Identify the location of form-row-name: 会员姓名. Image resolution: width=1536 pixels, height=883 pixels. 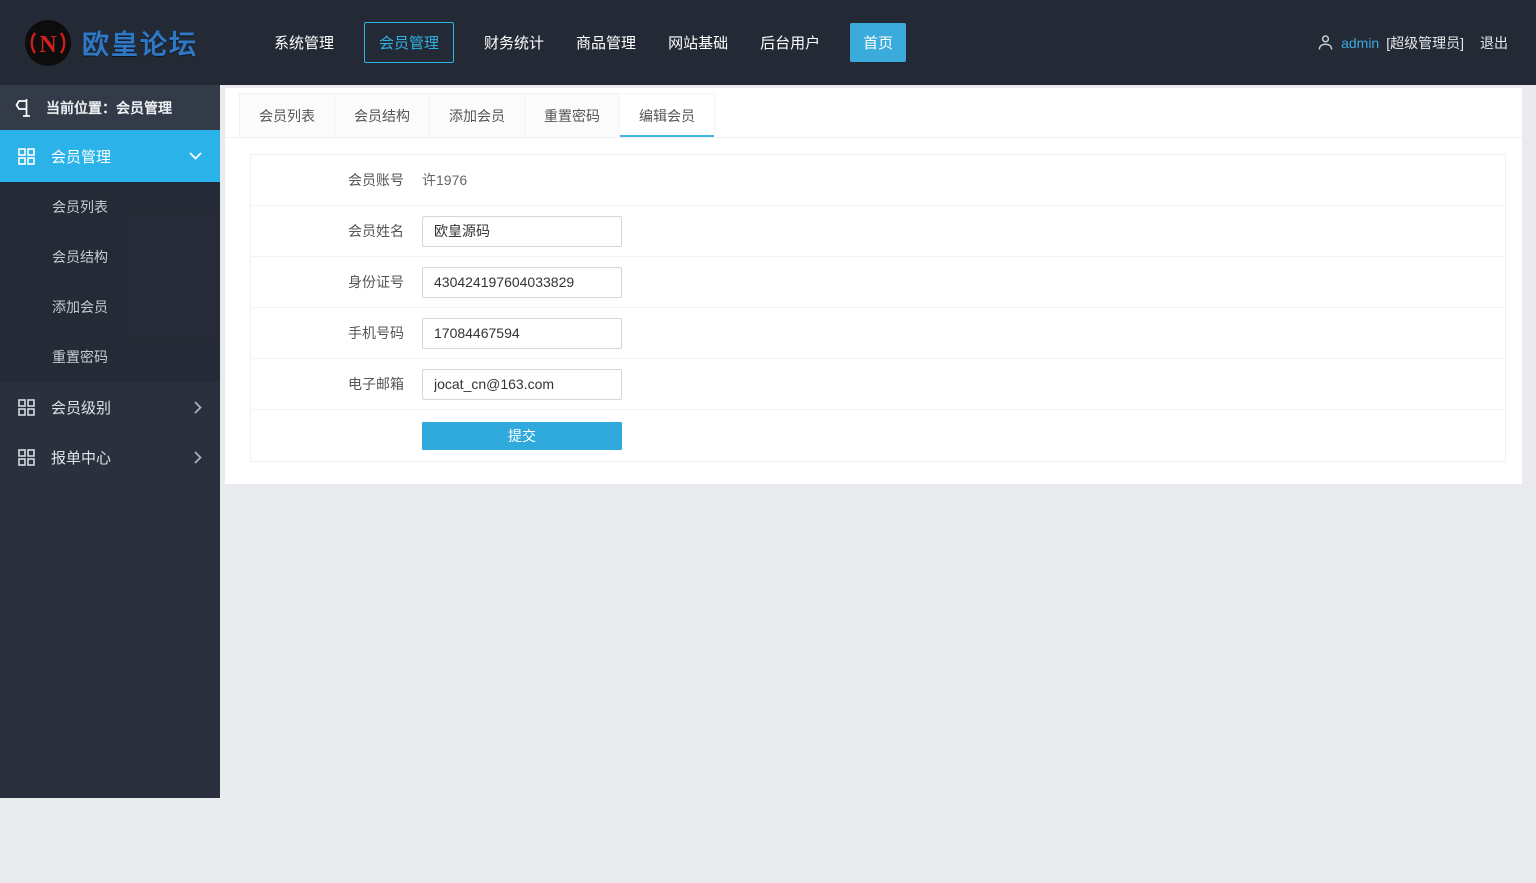
(878, 231).